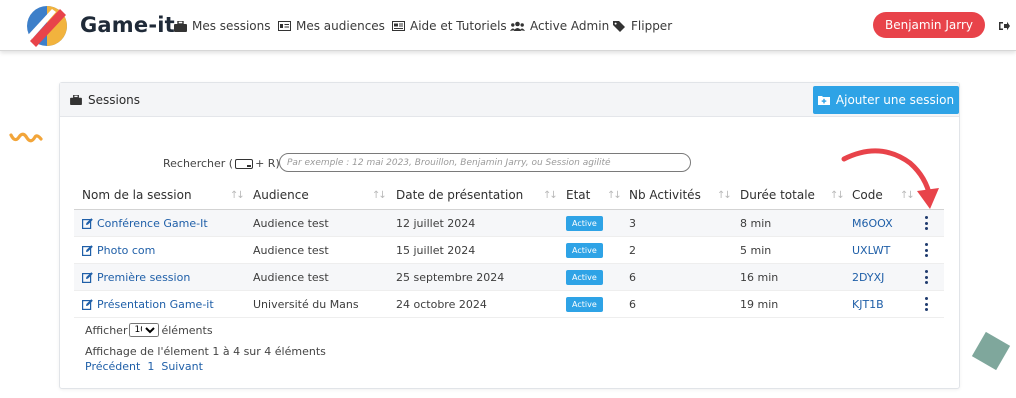 Image resolution: width=1016 pixels, height=398 pixels. What do you see at coordinates (509, 100) in the screenshot?
I see `card-header: Sessions Ajouter une session` at bounding box center [509, 100].